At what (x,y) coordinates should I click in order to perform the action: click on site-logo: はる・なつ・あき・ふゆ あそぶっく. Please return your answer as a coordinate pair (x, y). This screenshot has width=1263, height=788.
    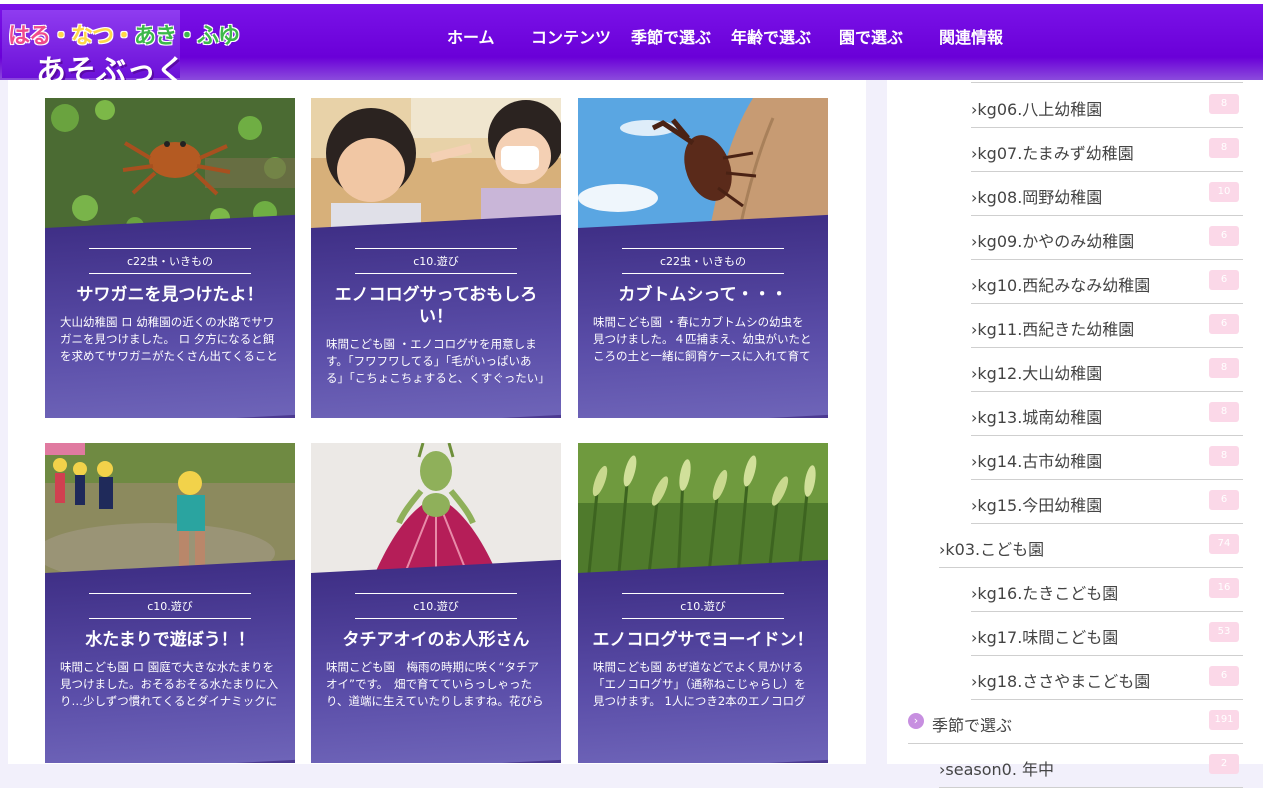
    Looking at the image, I should click on (121, 49).